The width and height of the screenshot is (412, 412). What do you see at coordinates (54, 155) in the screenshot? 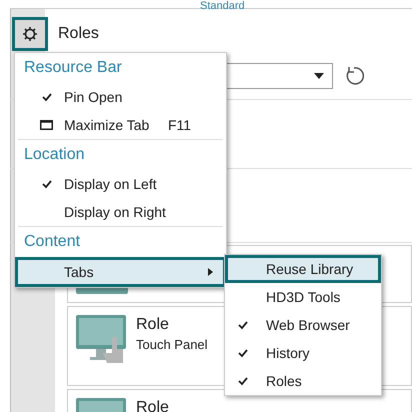
I see `menu-section-header: Location` at bounding box center [54, 155].